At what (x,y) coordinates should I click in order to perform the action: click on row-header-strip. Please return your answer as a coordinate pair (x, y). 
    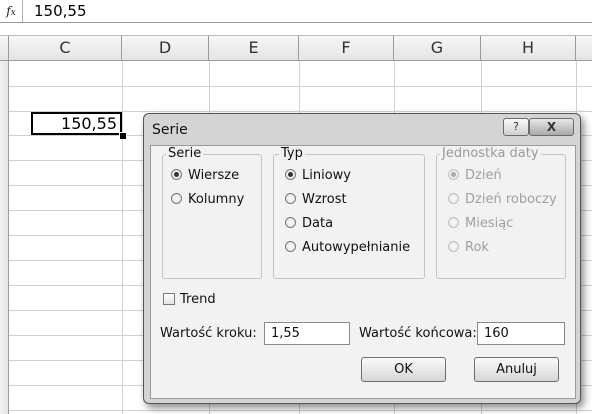
    Looking at the image, I should click on (4, 237).